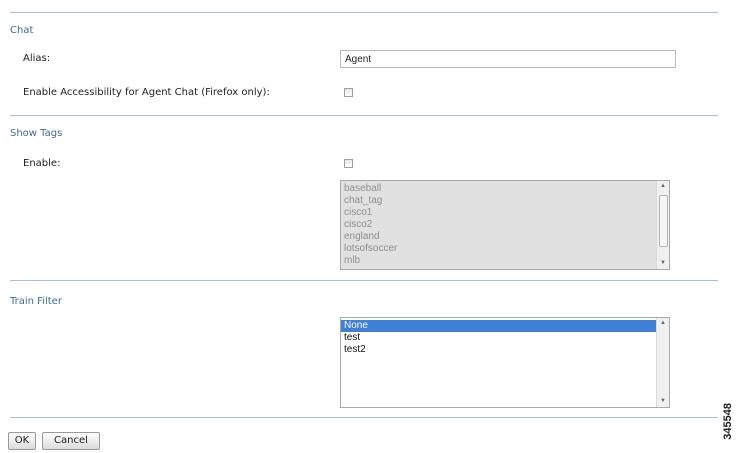 Image resolution: width=738 pixels, height=453 pixels. Describe the element at coordinates (498, 201) in the screenshot. I see `list-item: chat_tag` at that location.